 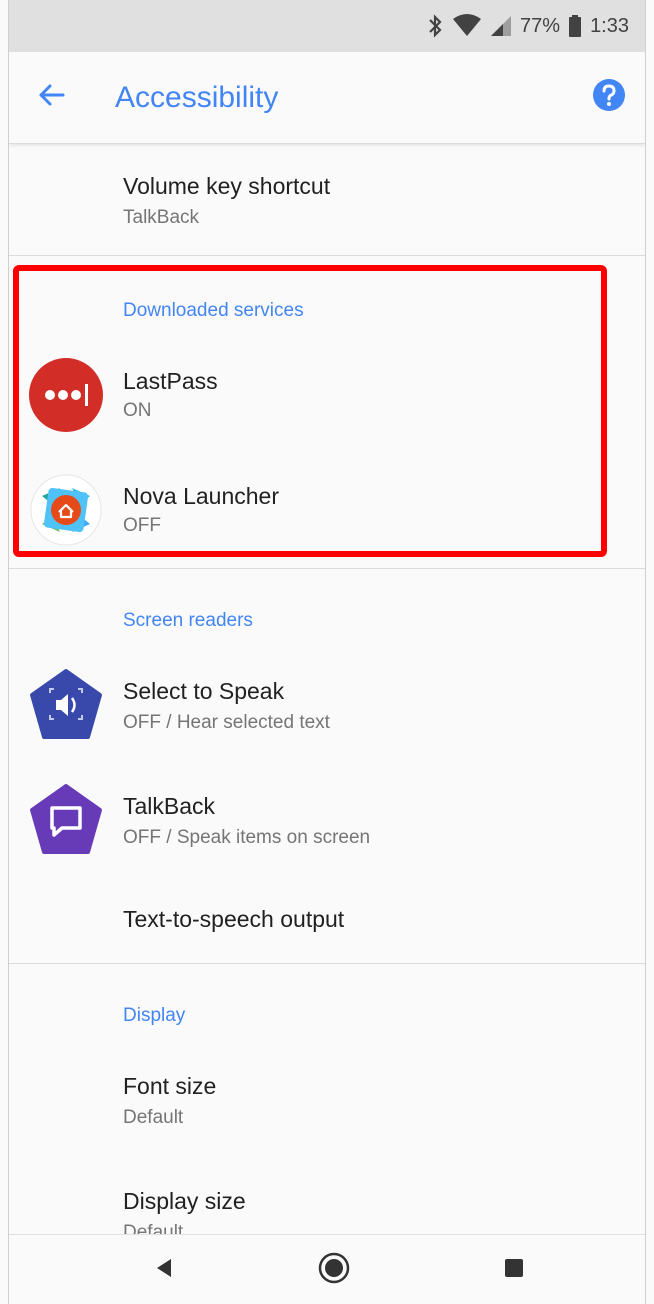 What do you see at coordinates (142, 525) in the screenshot?
I see `item-subtitle: OFF` at bounding box center [142, 525].